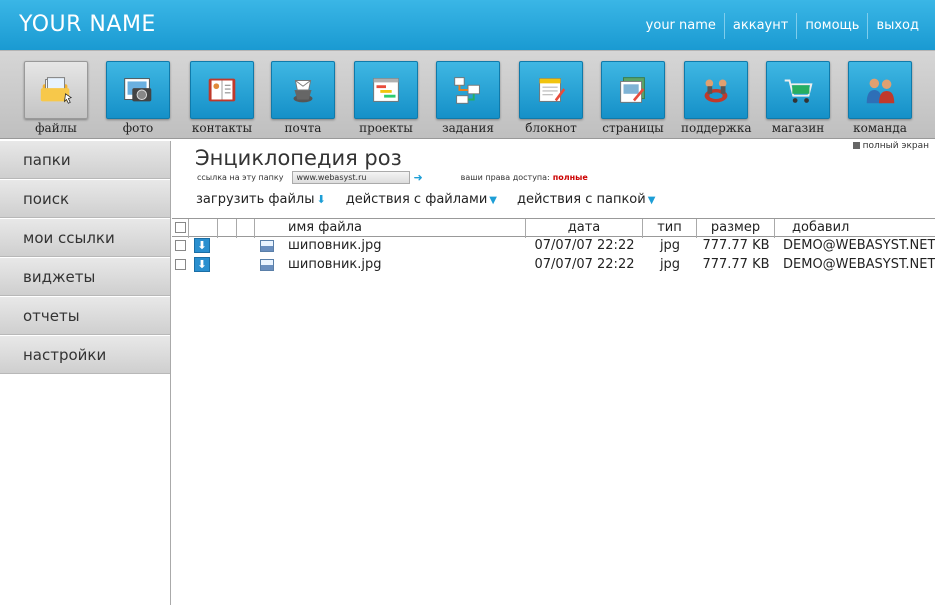 The image size is (935, 605). I want to click on app-files-label: файлы, so click(56, 128).